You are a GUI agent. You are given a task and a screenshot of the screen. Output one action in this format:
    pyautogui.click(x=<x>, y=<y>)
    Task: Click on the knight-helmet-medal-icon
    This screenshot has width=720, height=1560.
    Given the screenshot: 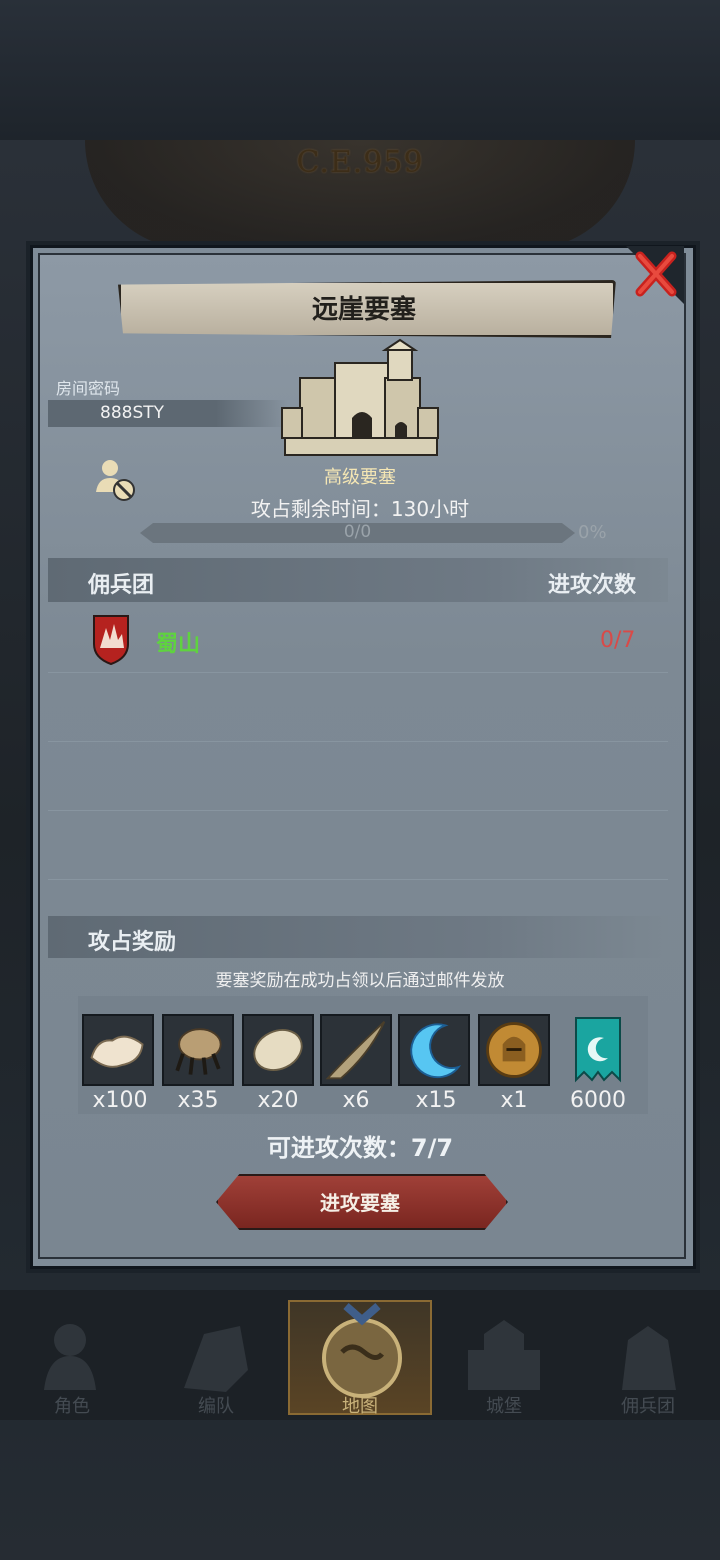 What is the action you would take?
    pyautogui.click(x=514, y=1050)
    